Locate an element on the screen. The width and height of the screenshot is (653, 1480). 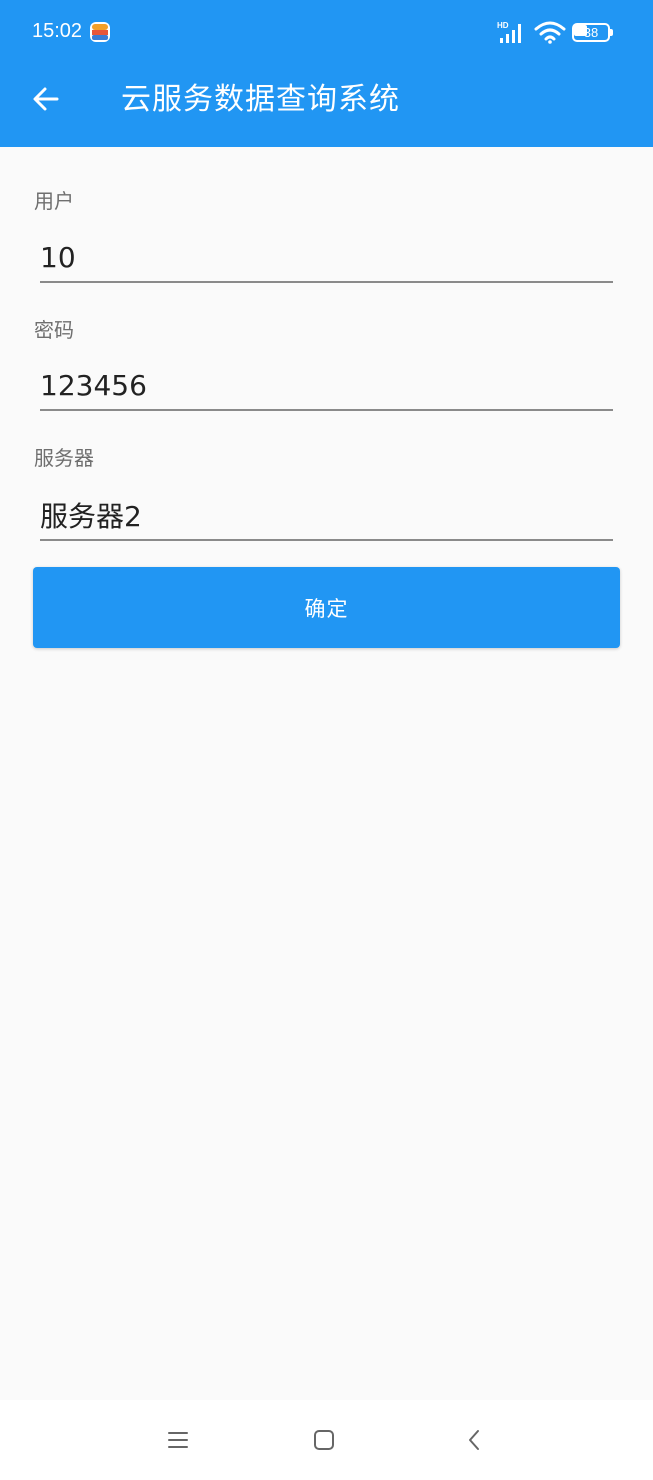
app-bar: 15:02 HD 38 云服务数据查询系统 is located at coordinates (326, 73).